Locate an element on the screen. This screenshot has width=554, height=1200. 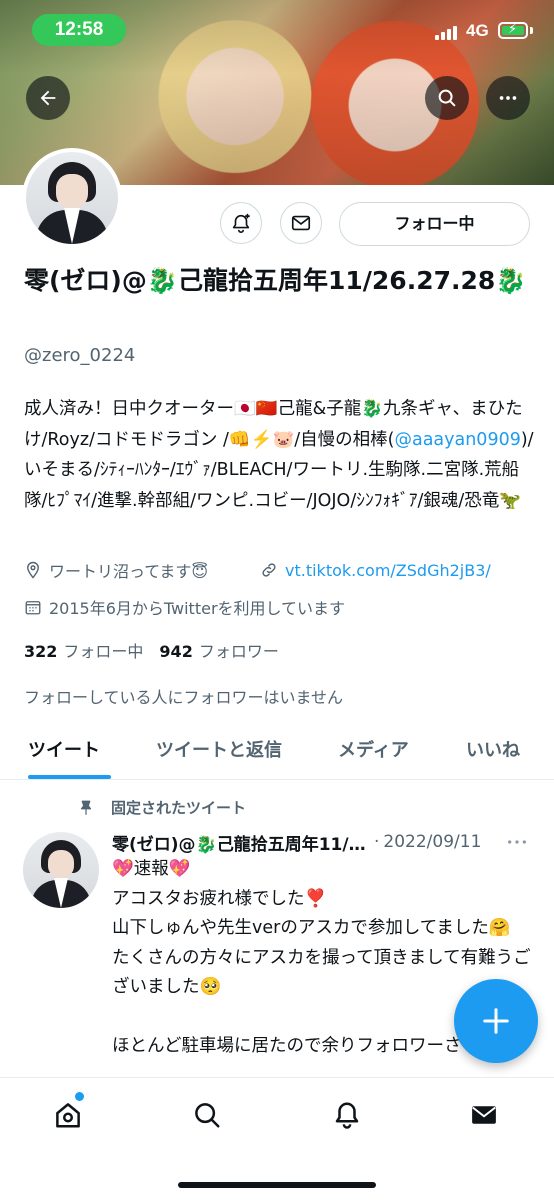
calendar-icon is located at coordinates (33, 608).